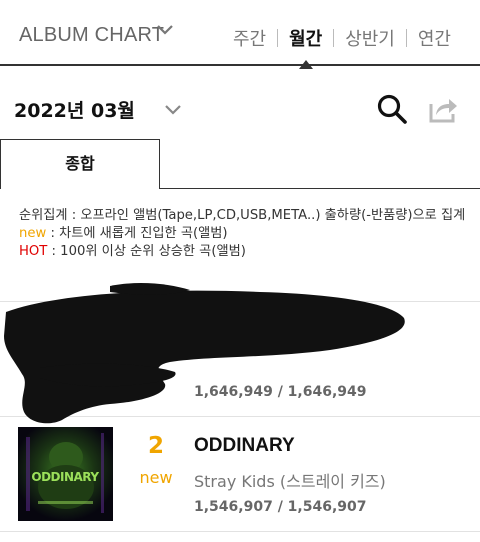 The width and height of the screenshot is (480, 542). Describe the element at coordinates (156, 477) in the screenshot. I see `rank-change-badge: new` at that location.